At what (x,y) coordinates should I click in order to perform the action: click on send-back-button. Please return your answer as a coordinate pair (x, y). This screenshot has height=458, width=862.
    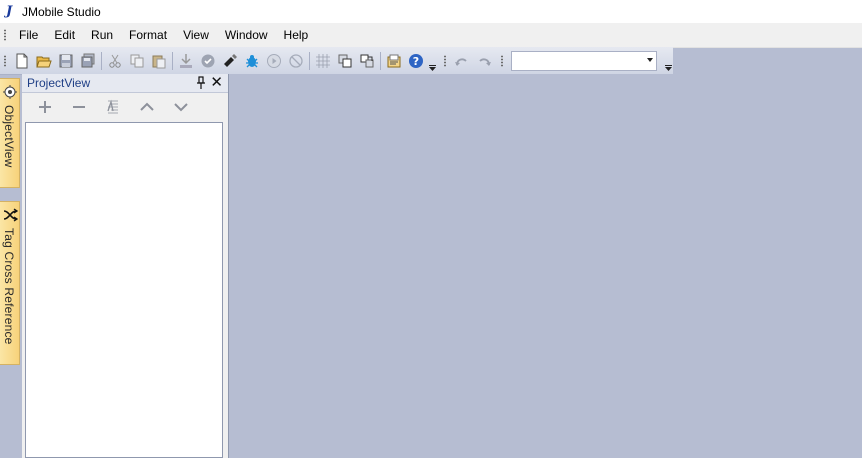
    Looking at the image, I should click on (367, 61).